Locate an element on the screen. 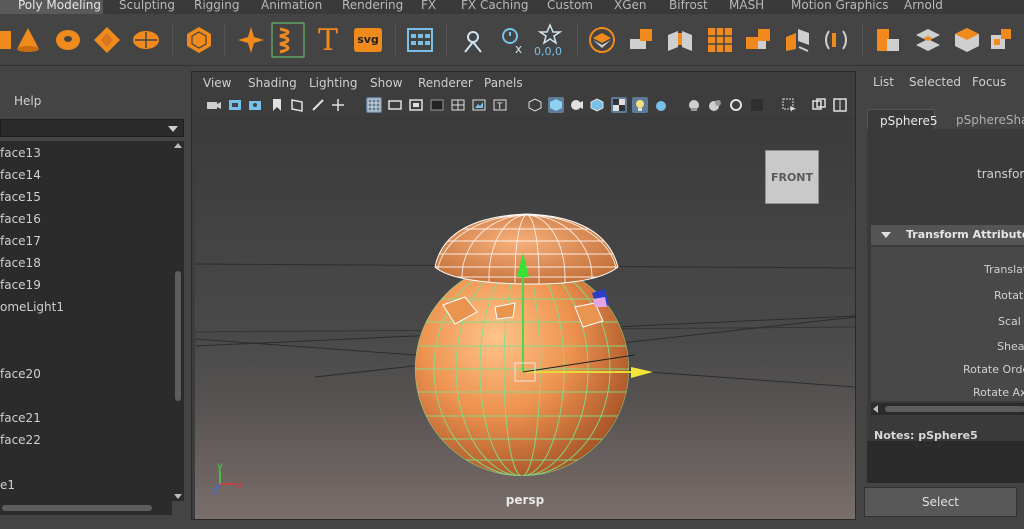 The image size is (1024, 529). list-item: face16 is located at coordinates (20, 219).